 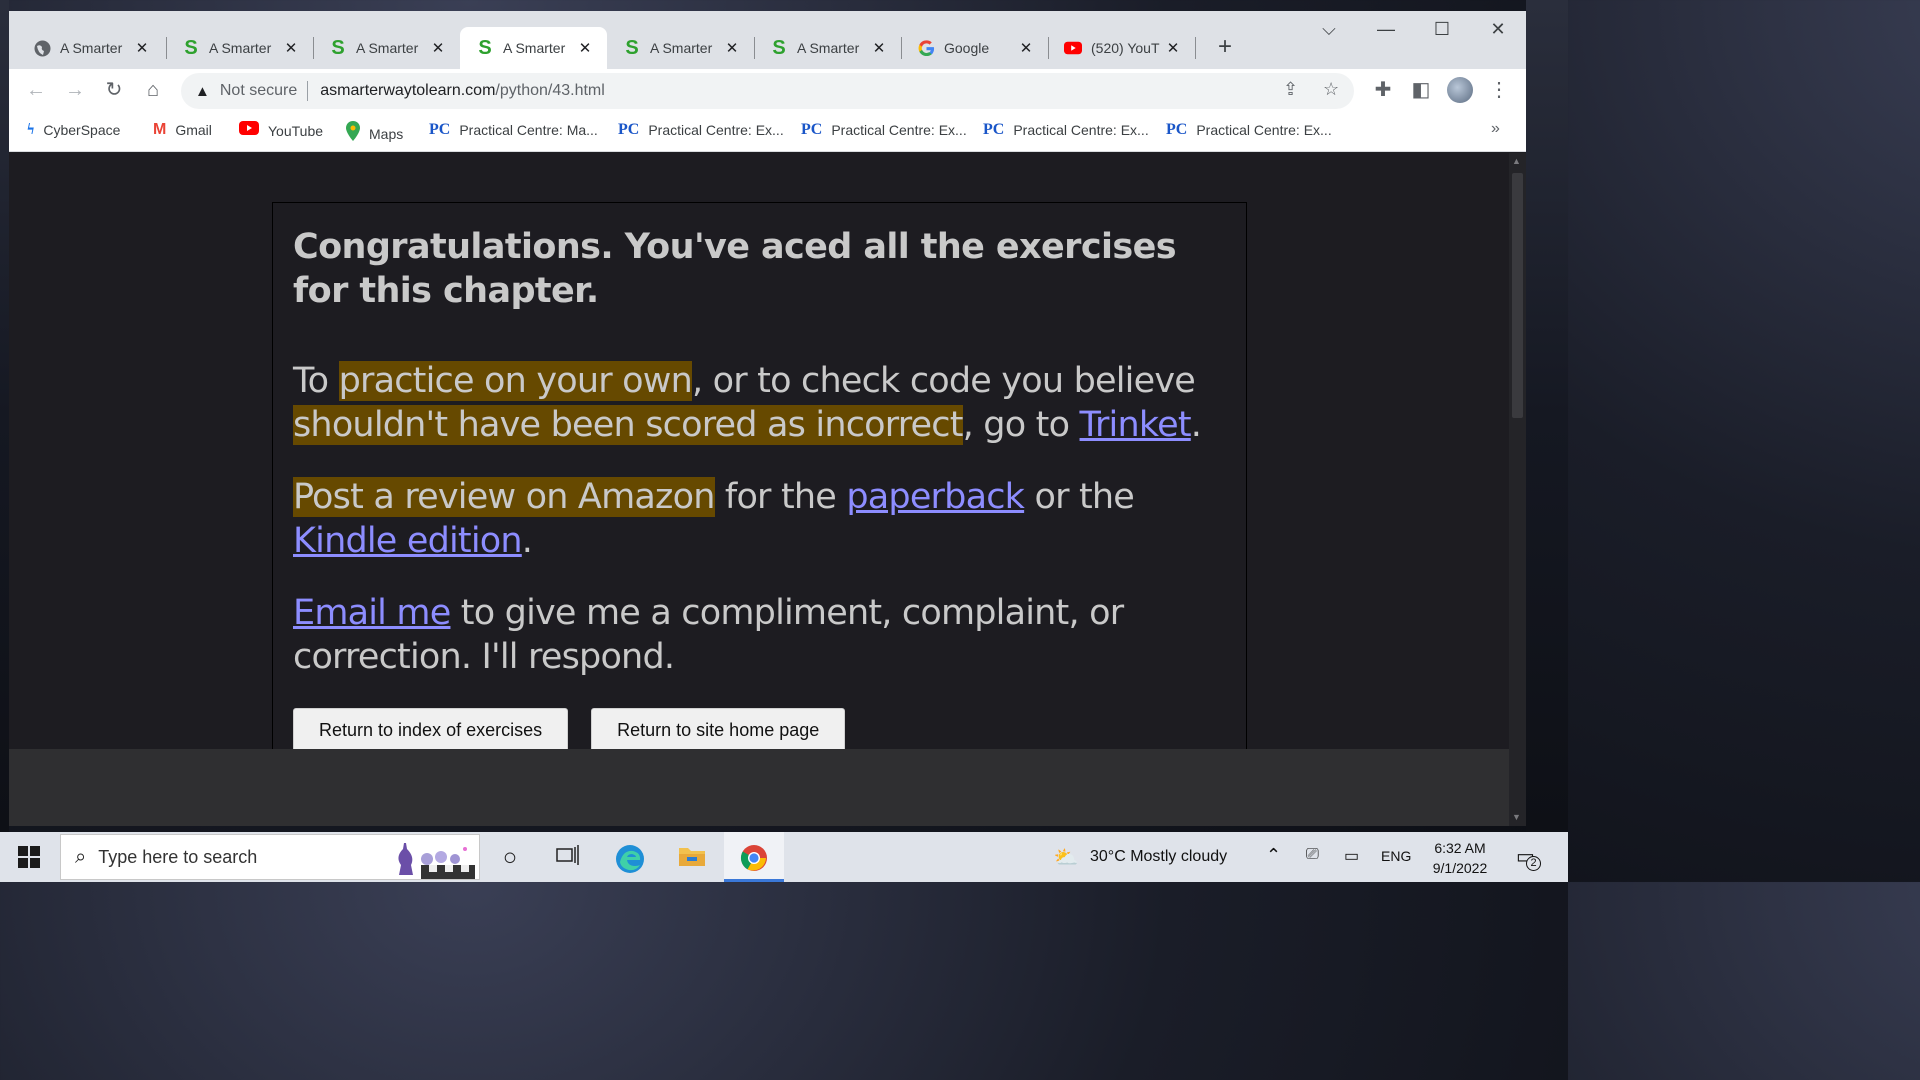 What do you see at coordinates (510, 858) in the screenshot?
I see `cortana-circle-icon: ○` at bounding box center [510, 858].